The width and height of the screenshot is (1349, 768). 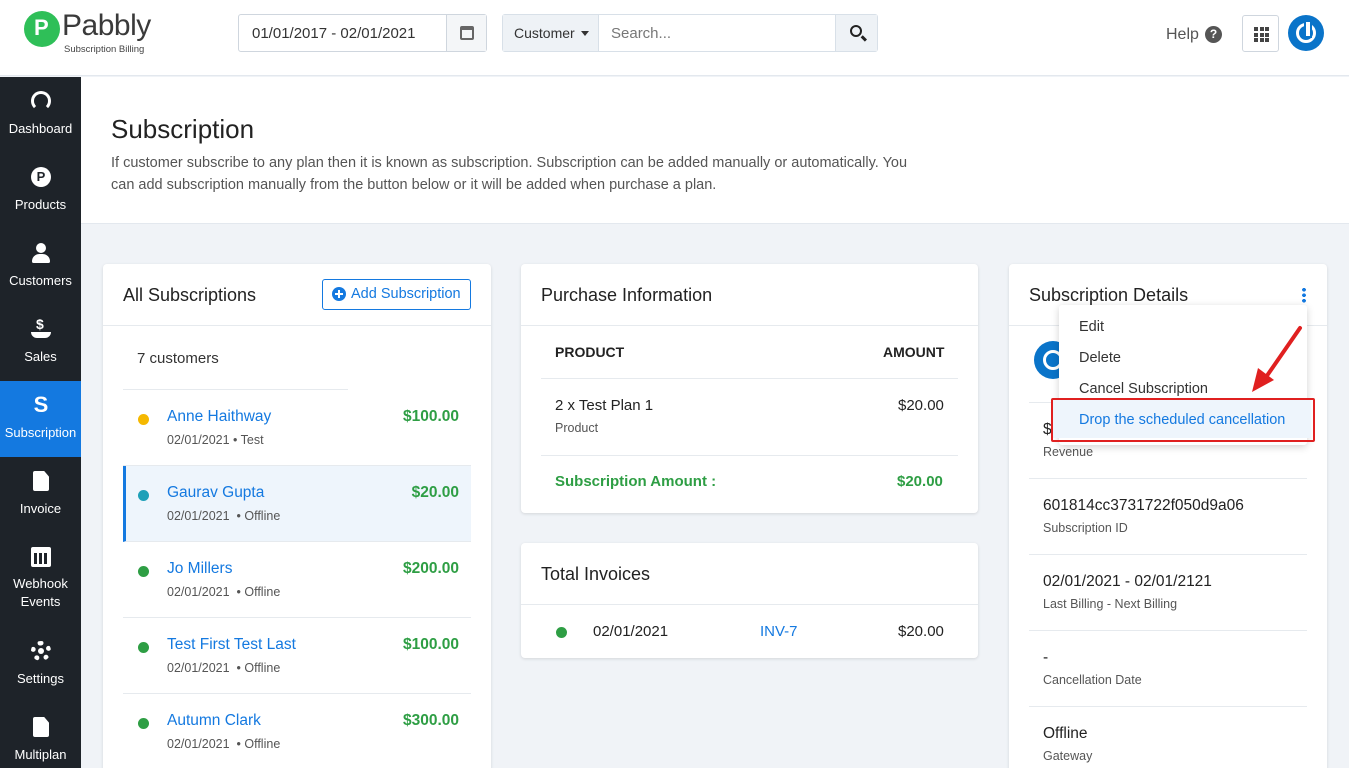 What do you see at coordinates (41, 404) in the screenshot?
I see `subscription-icon: S` at bounding box center [41, 404].